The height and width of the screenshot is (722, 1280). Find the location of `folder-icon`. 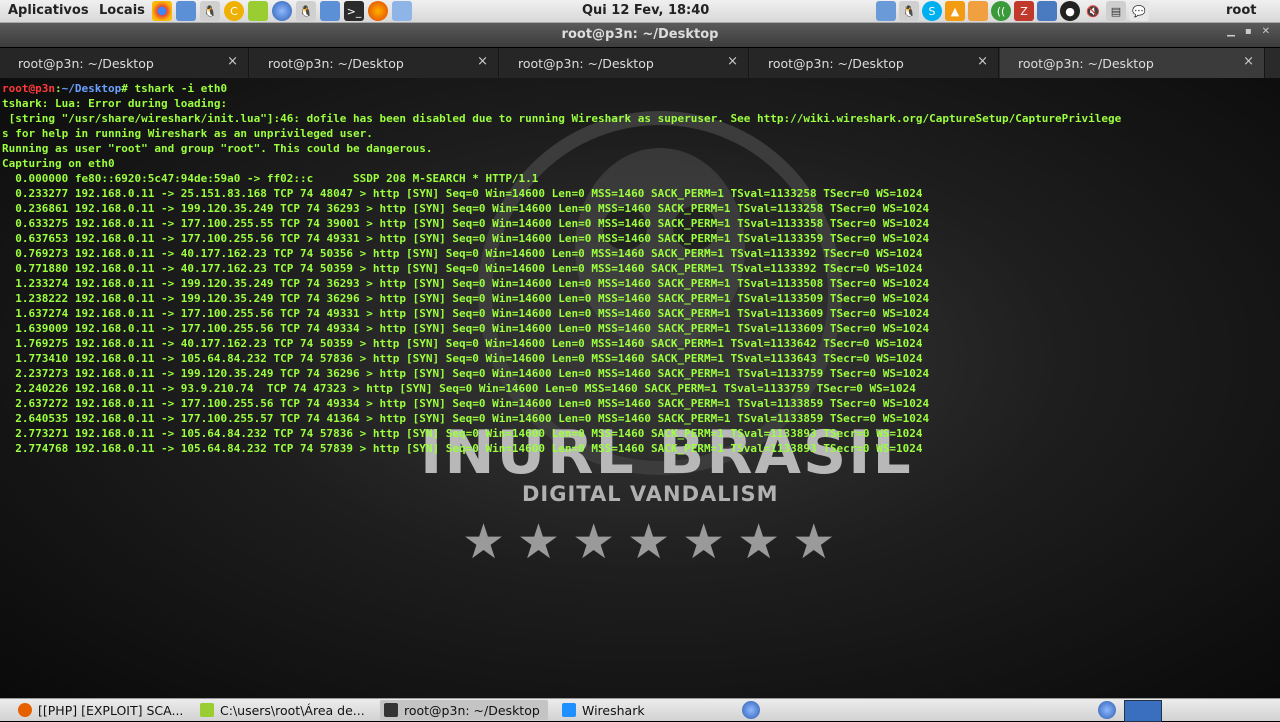

folder-icon is located at coordinates (330, 11).